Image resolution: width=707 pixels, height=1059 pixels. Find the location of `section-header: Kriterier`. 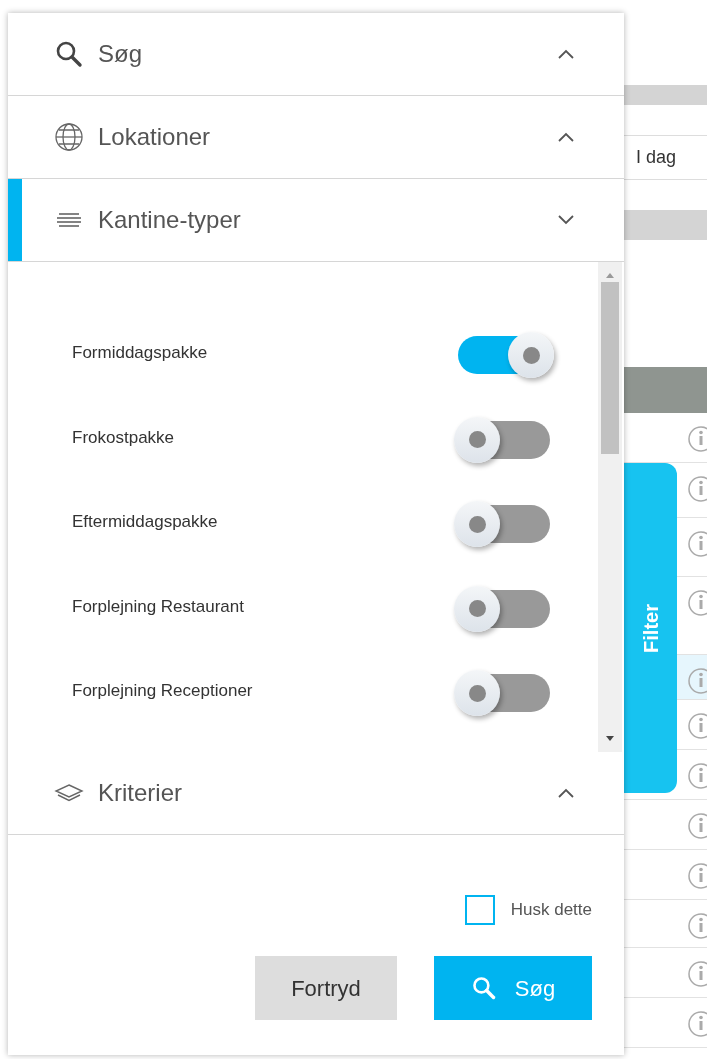

section-header: Kriterier is located at coordinates (316, 793).